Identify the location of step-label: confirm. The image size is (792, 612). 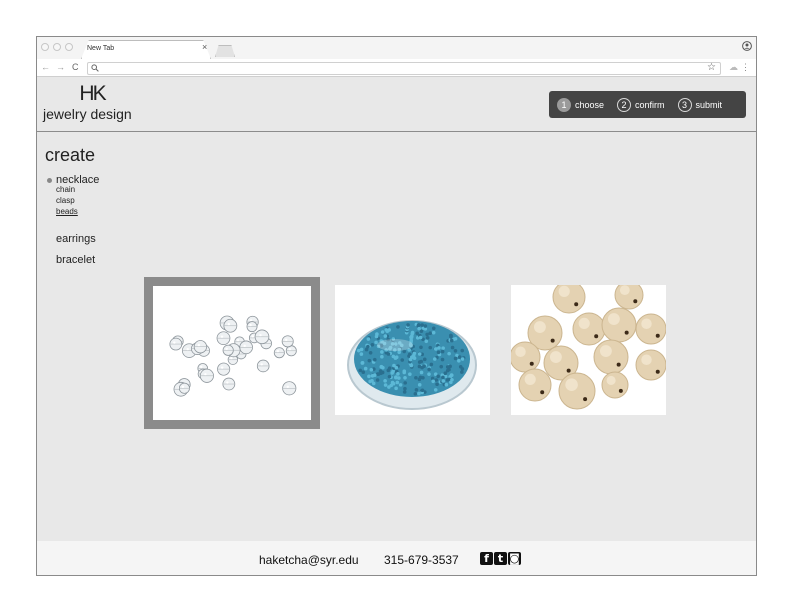
(650, 104).